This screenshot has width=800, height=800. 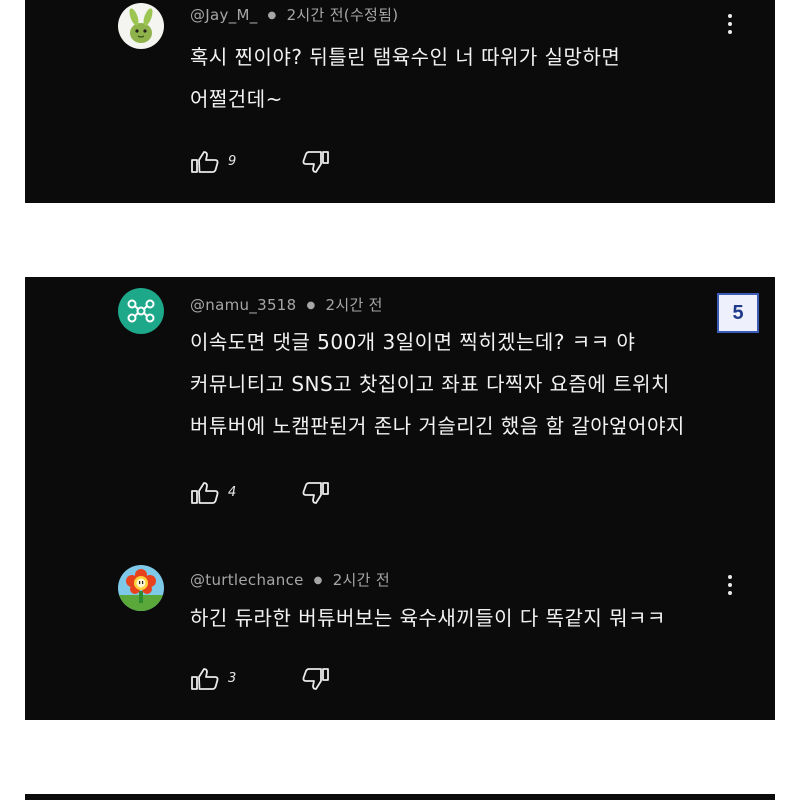 I want to click on like-count: 4, so click(x=232, y=492).